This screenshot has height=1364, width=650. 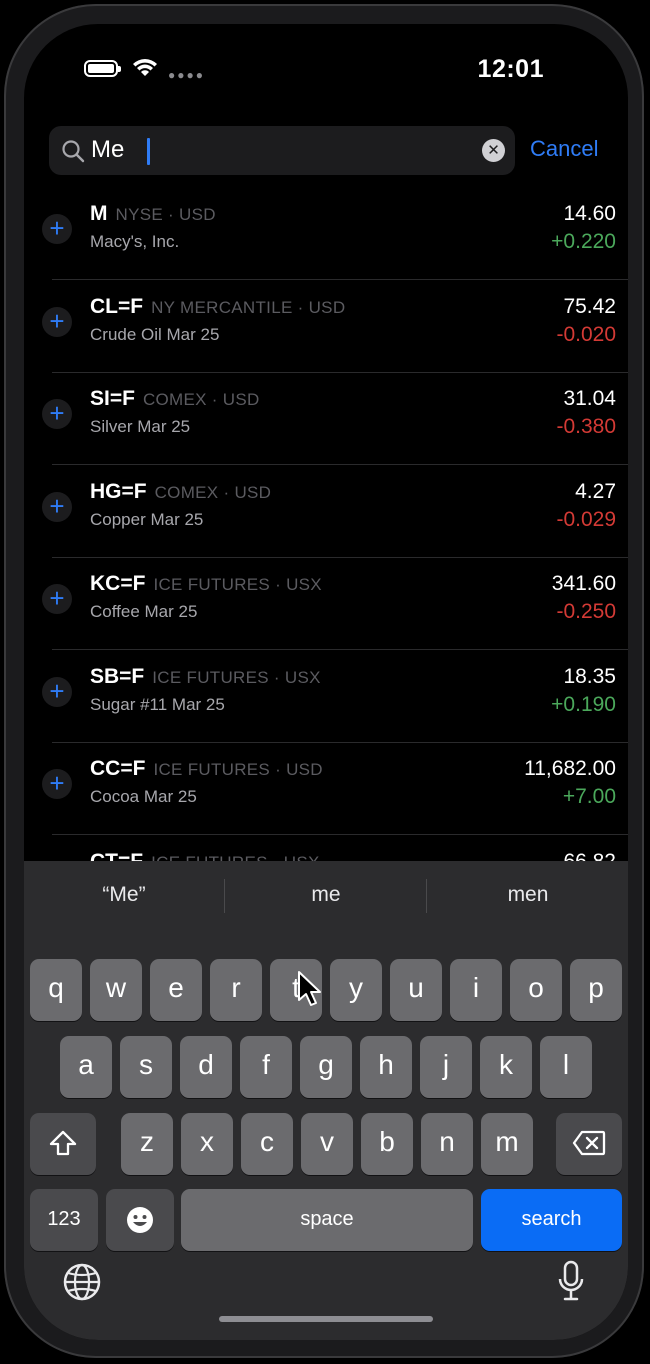 What do you see at coordinates (586, 334) in the screenshot?
I see `change-value: -0.020` at bounding box center [586, 334].